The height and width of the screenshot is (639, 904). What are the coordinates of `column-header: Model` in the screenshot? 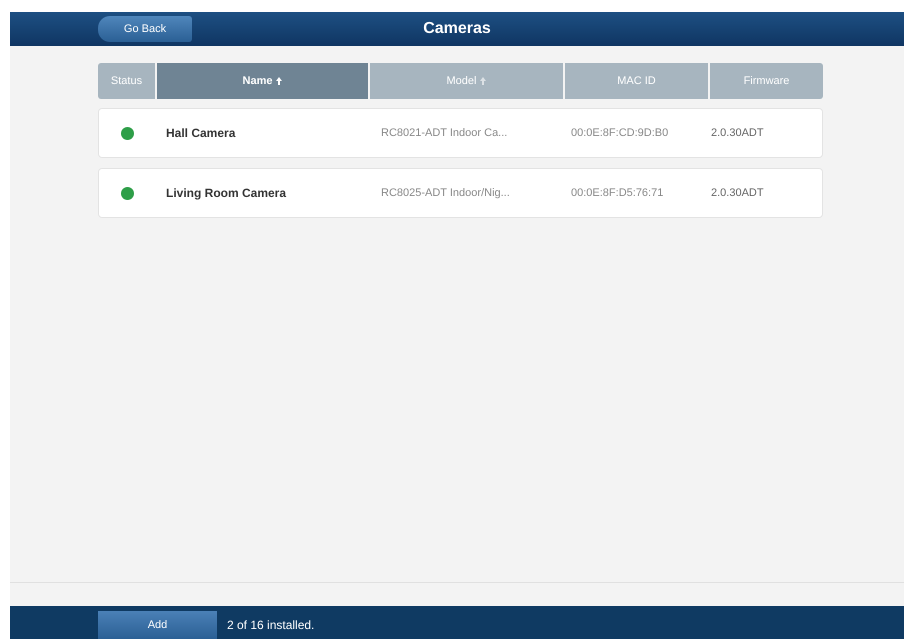 It's located at (466, 81).